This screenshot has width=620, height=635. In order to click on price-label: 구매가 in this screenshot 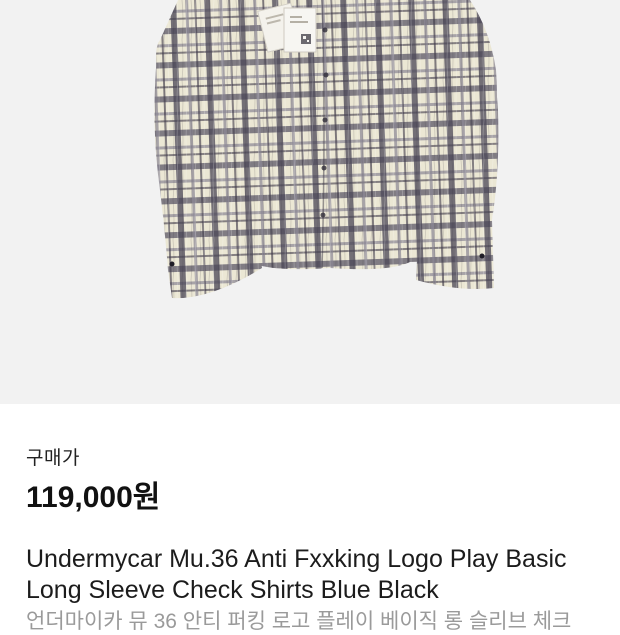, I will do `click(53, 458)`.